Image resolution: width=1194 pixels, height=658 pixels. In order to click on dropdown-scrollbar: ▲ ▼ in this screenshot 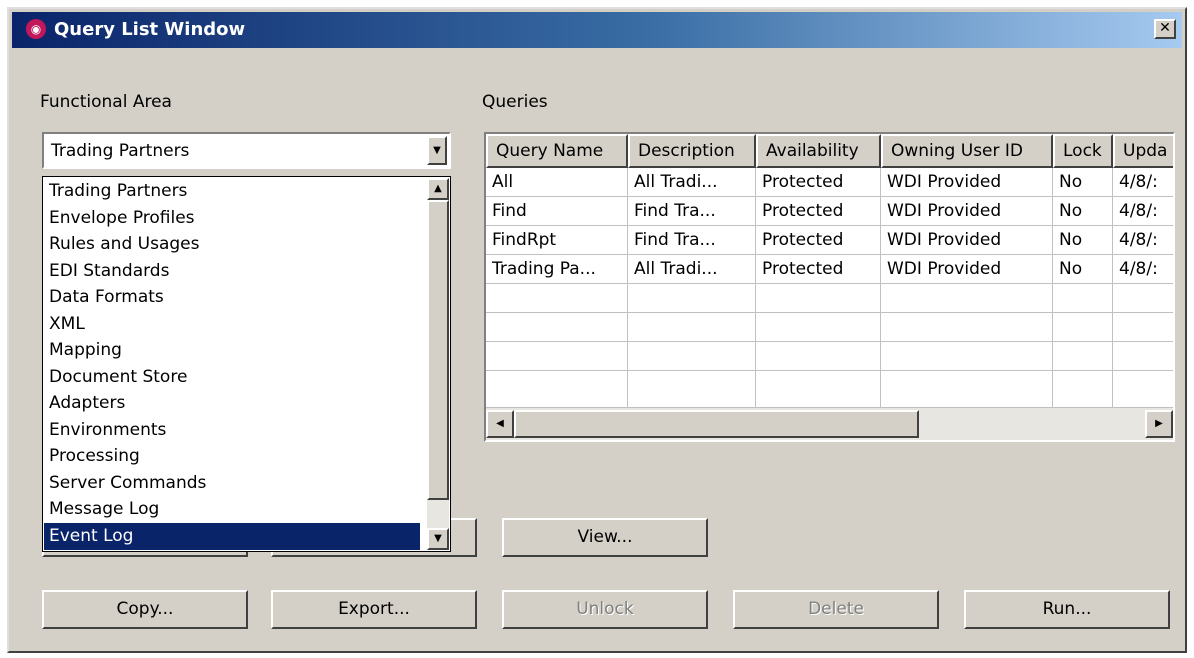, I will do `click(438, 364)`.